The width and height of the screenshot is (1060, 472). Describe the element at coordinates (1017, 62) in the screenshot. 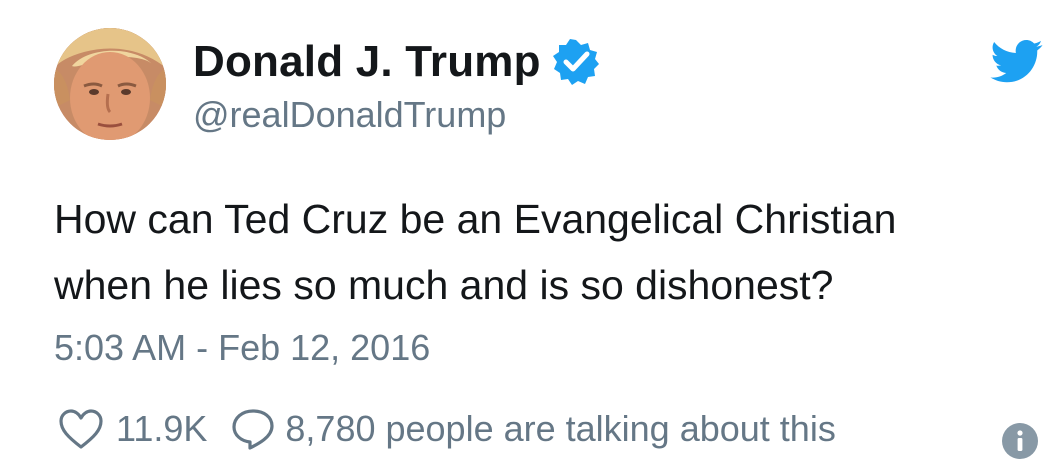

I see `twitter-bird-icon` at that location.